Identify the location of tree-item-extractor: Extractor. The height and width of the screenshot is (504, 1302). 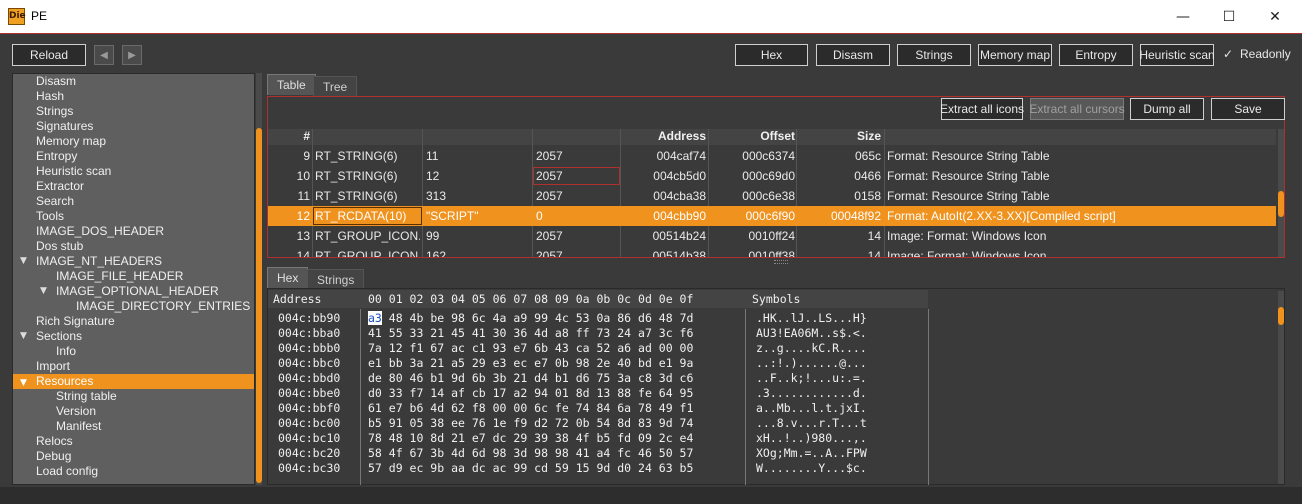
(60, 186).